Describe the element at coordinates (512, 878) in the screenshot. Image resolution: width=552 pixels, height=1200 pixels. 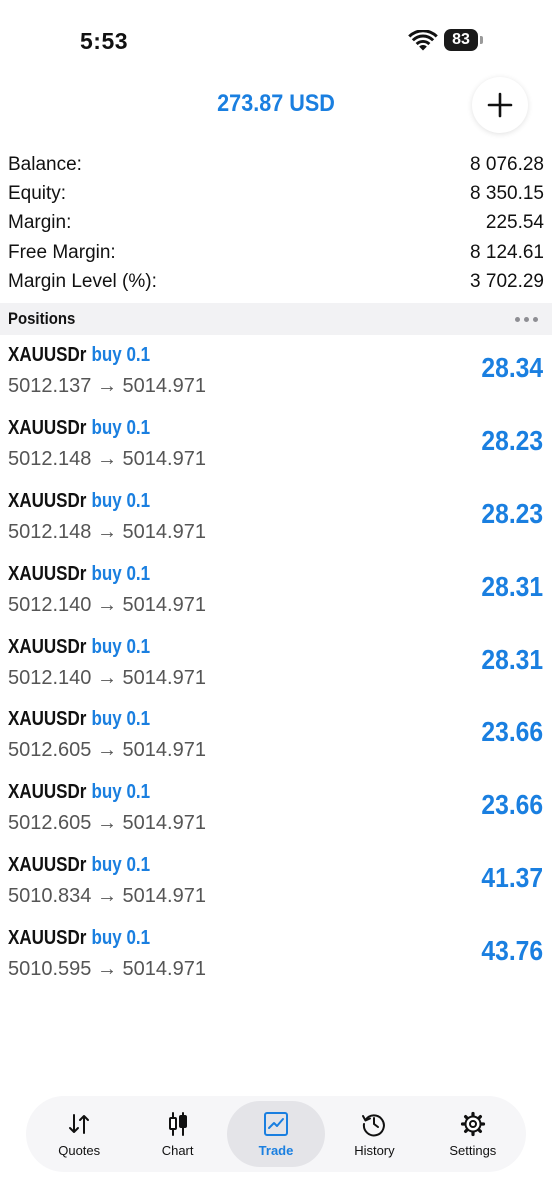
I see `position-profit: 41.37` at that location.